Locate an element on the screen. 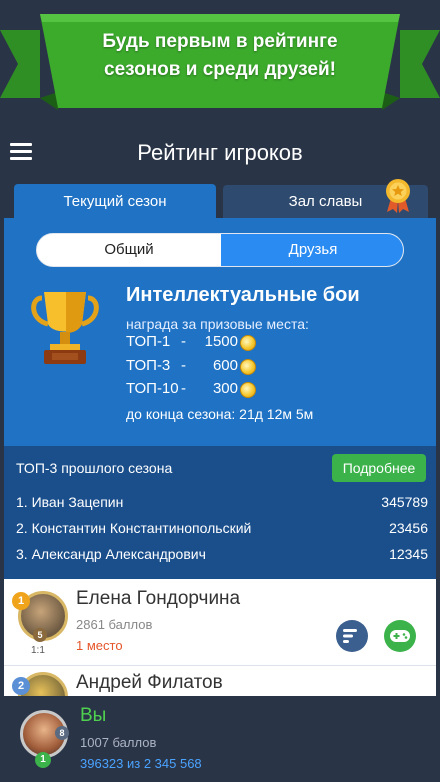 This screenshot has width=440, height=782. details-button: Подробнее is located at coordinates (379, 468).